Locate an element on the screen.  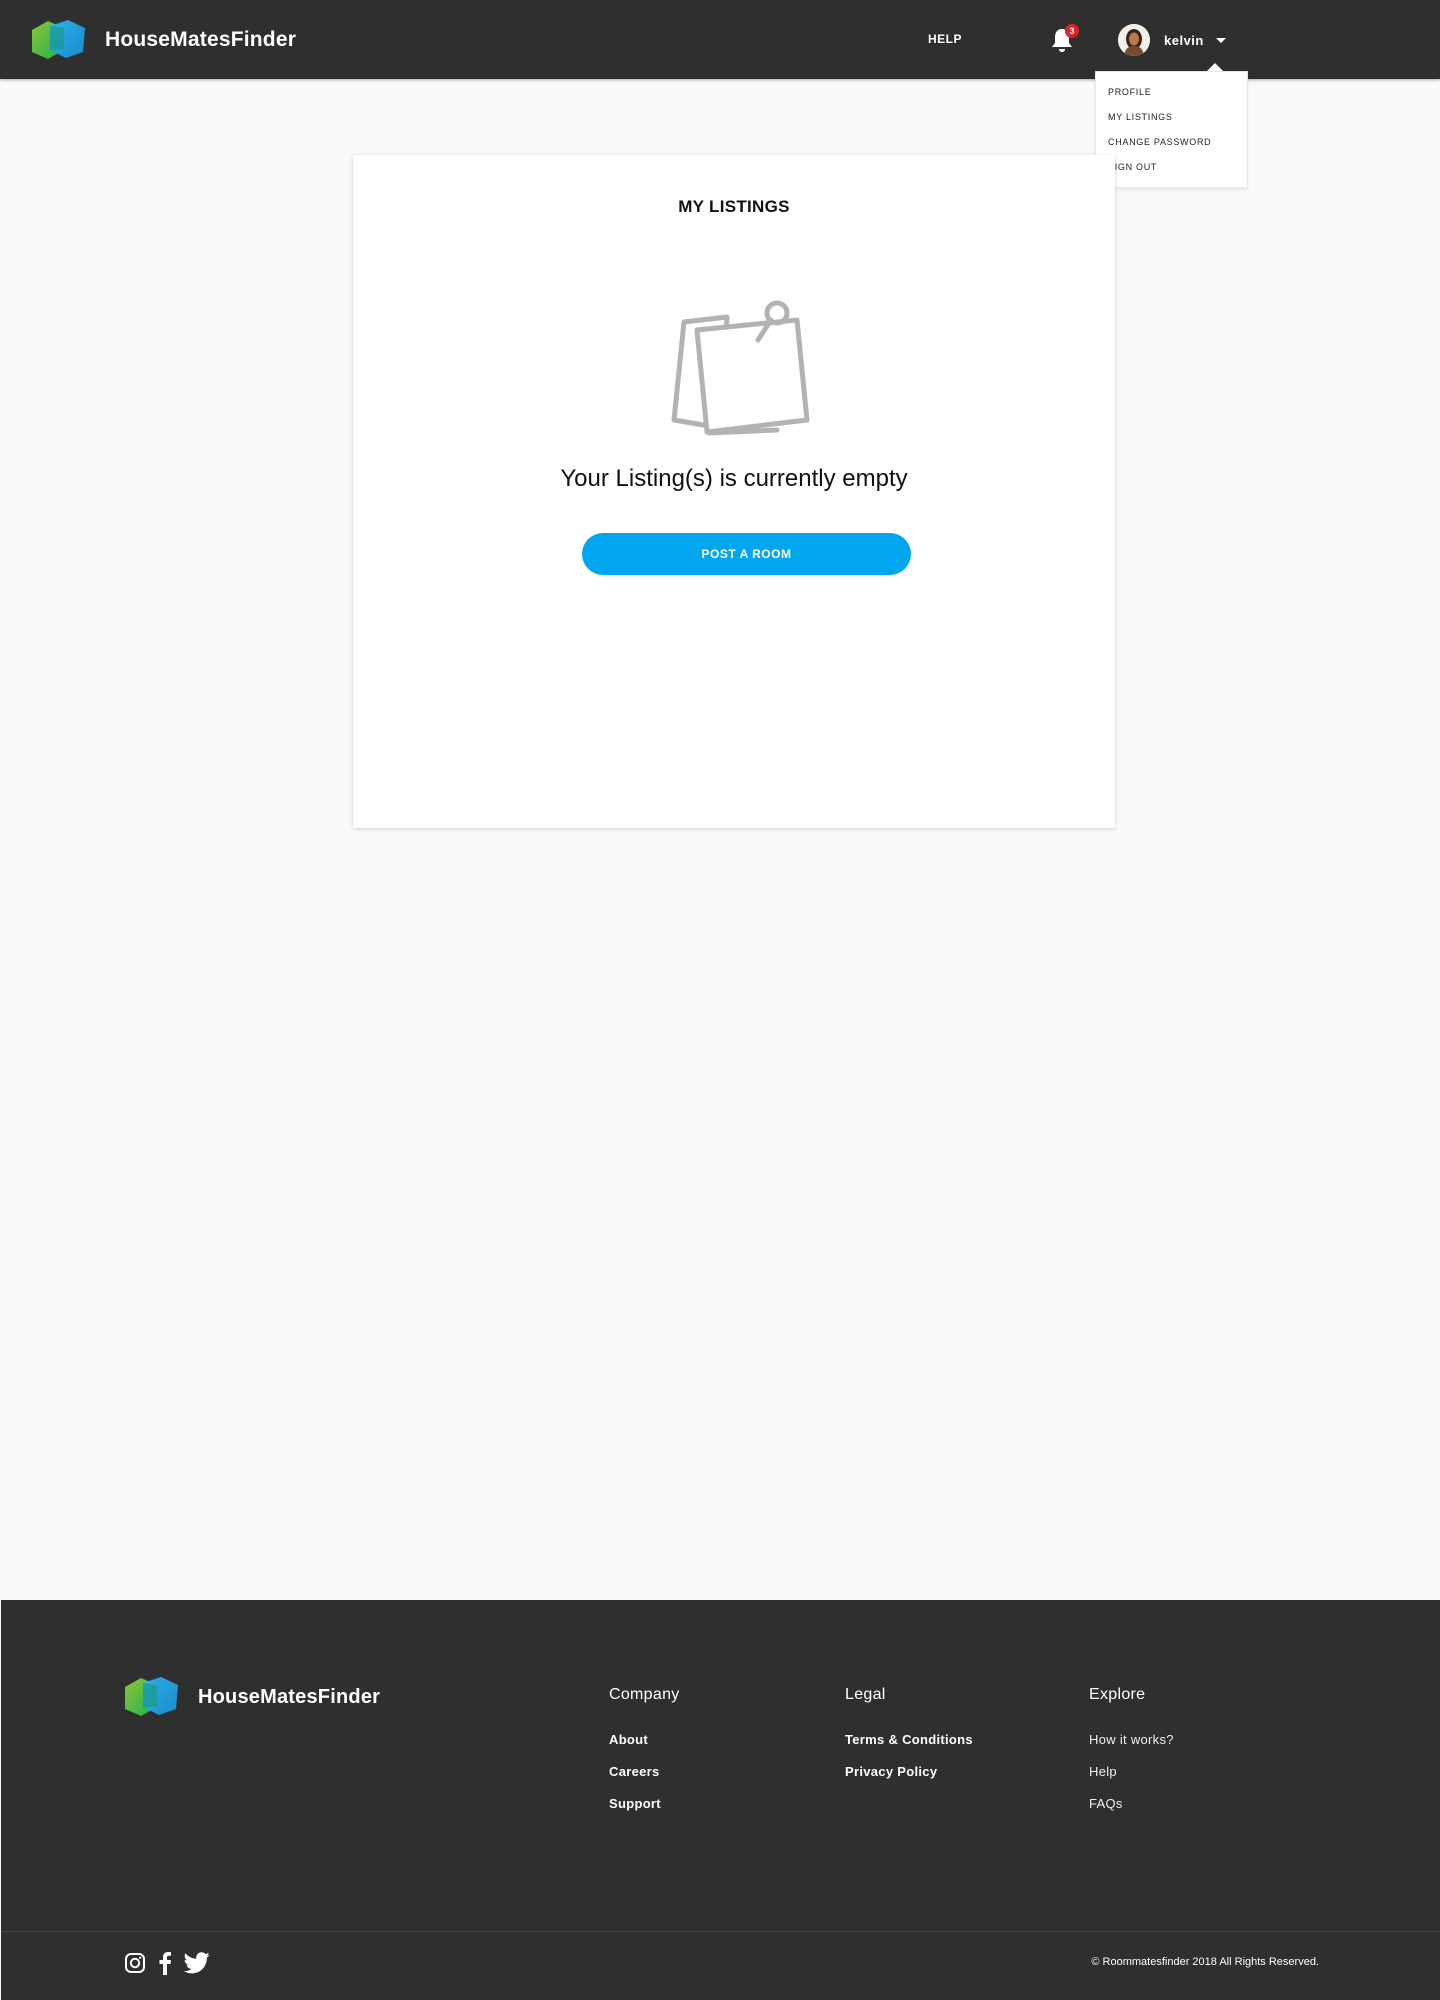
footer-column-company: Company About Careers Support is located at coordinates (644, 1757).